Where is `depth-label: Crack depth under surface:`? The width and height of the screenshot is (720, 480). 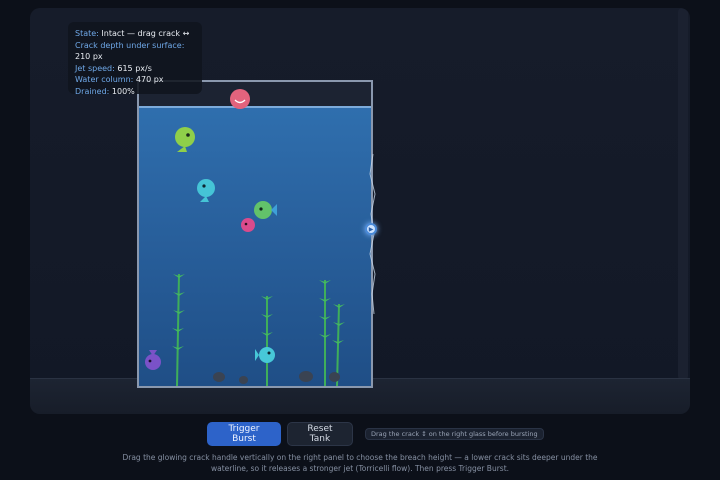
depth-label: Crack depth under surface: is located at coordinates (130, 45).